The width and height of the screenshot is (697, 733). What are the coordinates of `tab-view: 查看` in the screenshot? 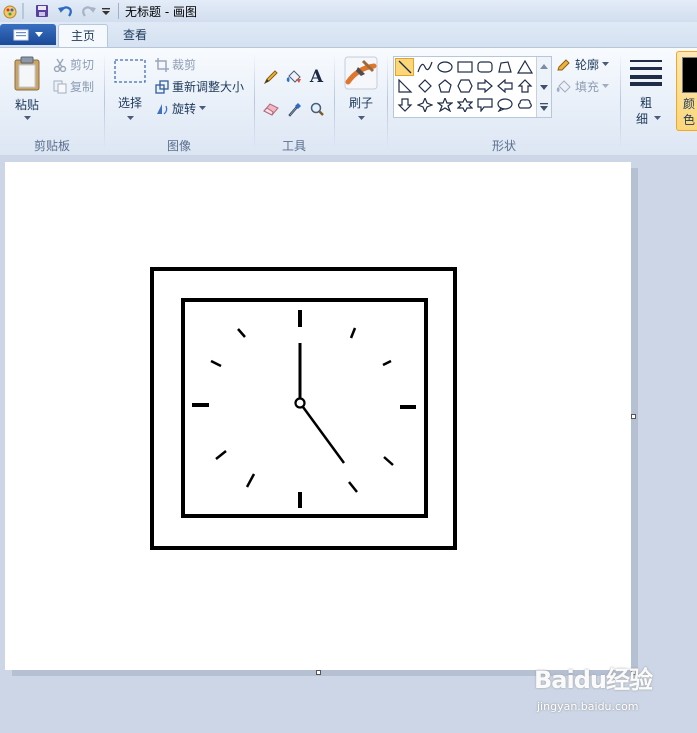 It's located at (135, 35).